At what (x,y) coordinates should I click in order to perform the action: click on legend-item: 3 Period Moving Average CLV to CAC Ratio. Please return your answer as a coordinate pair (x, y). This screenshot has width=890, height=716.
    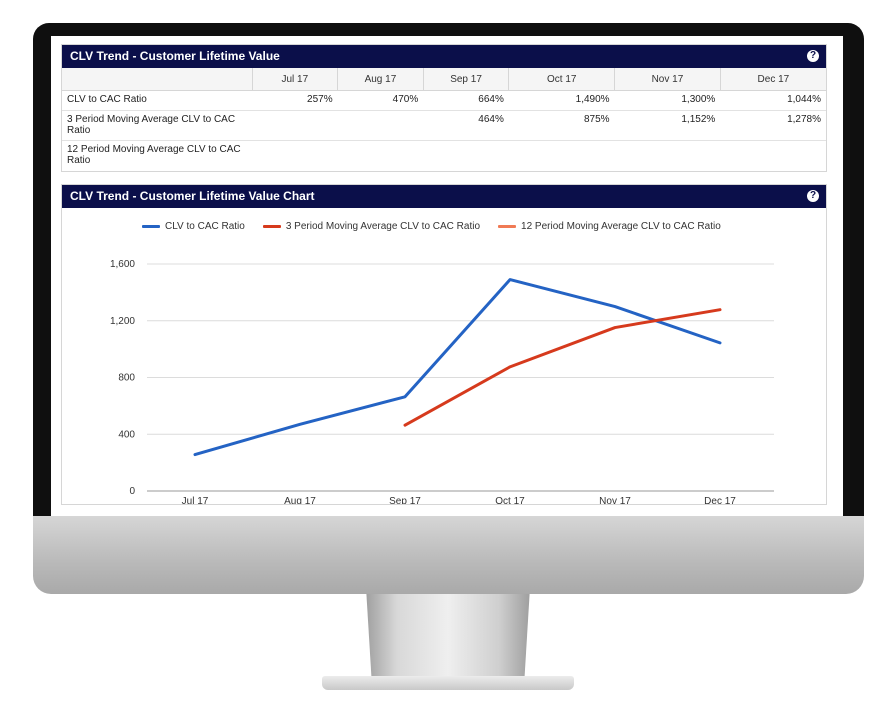
    Looking at the image, I should click on (371, 226).